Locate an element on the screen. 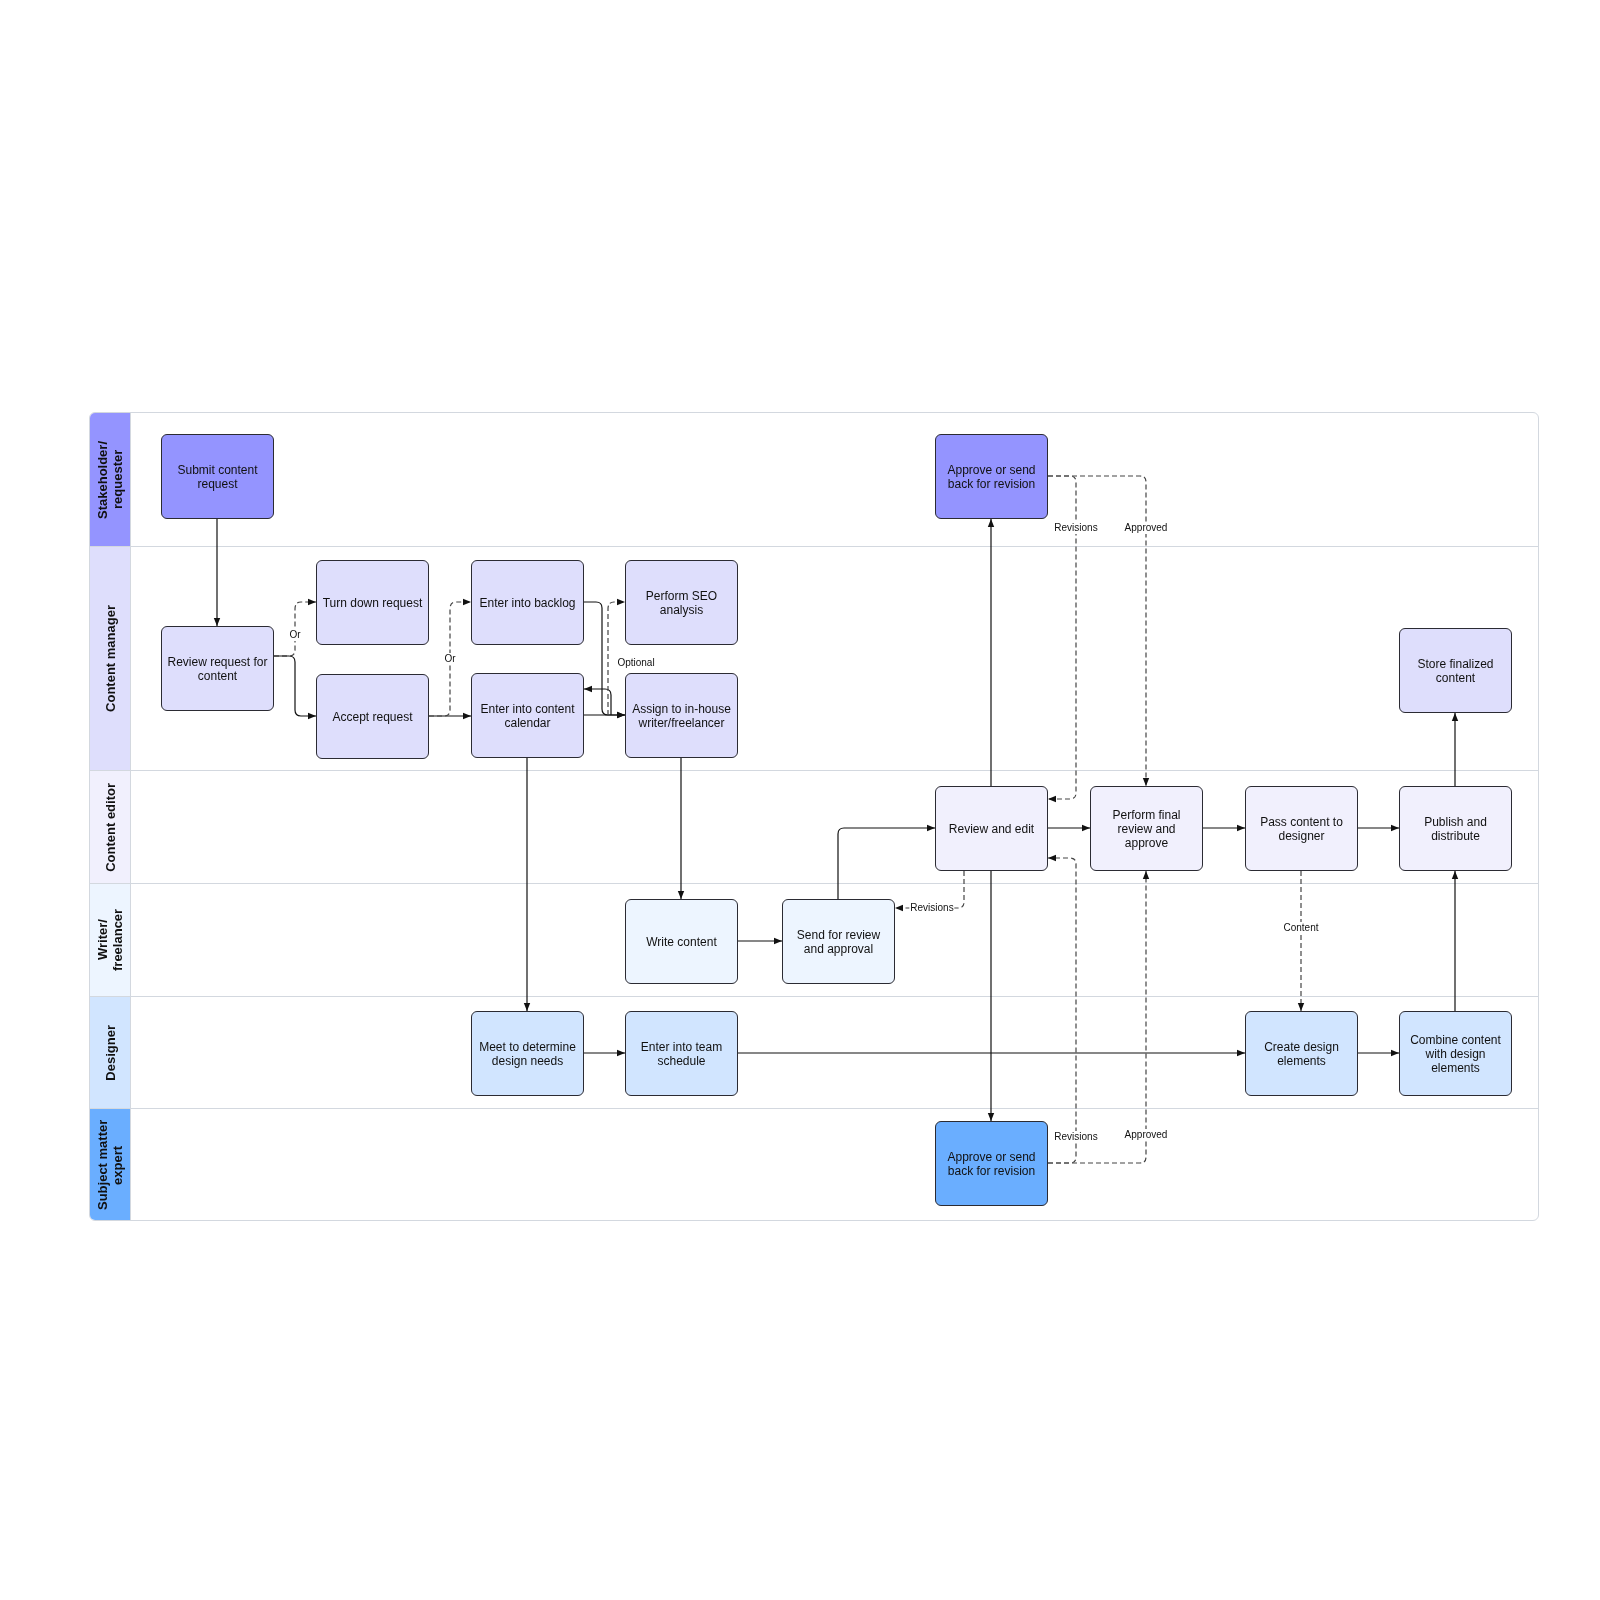 The image size is (1600, 1600). process-box: Enter into content calendar is located at coordinates (527, 715).